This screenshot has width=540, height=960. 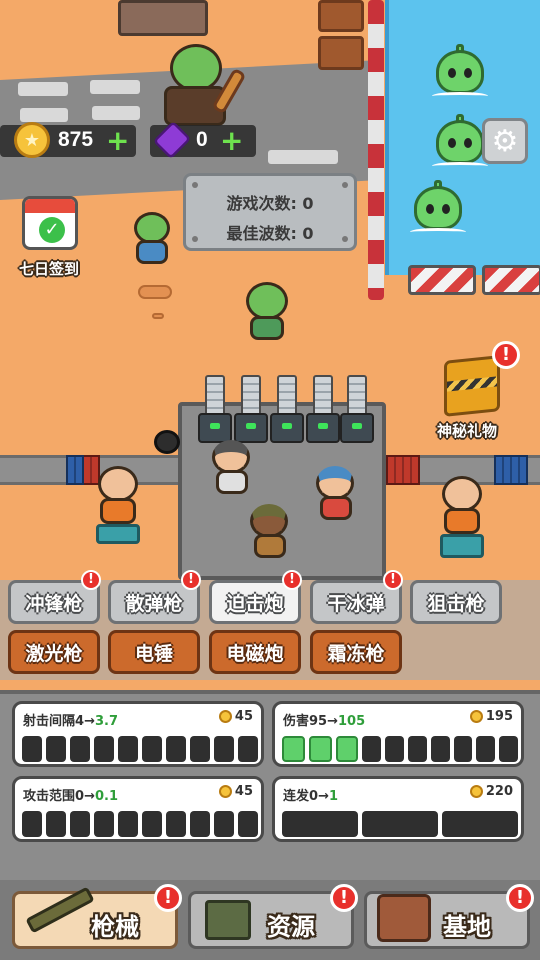 I want to click on upgrade-title: 连发0→1, so click(x=310, y=794).